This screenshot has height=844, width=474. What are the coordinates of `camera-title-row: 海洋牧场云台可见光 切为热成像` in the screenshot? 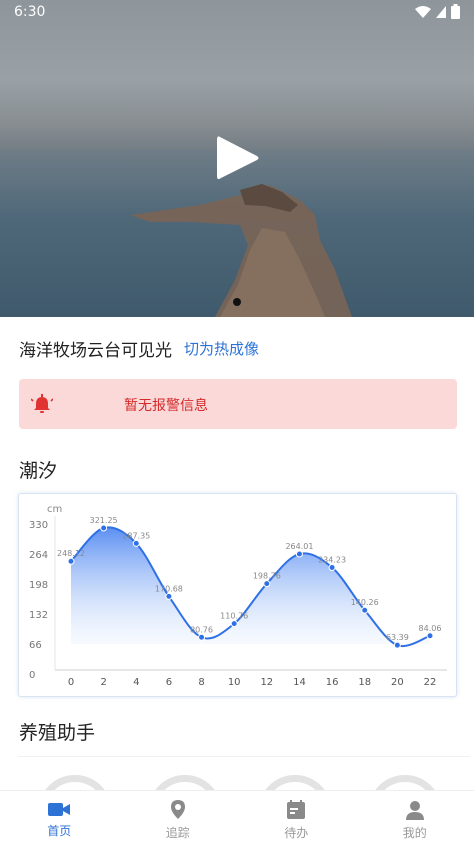 It's located at (139, 348).